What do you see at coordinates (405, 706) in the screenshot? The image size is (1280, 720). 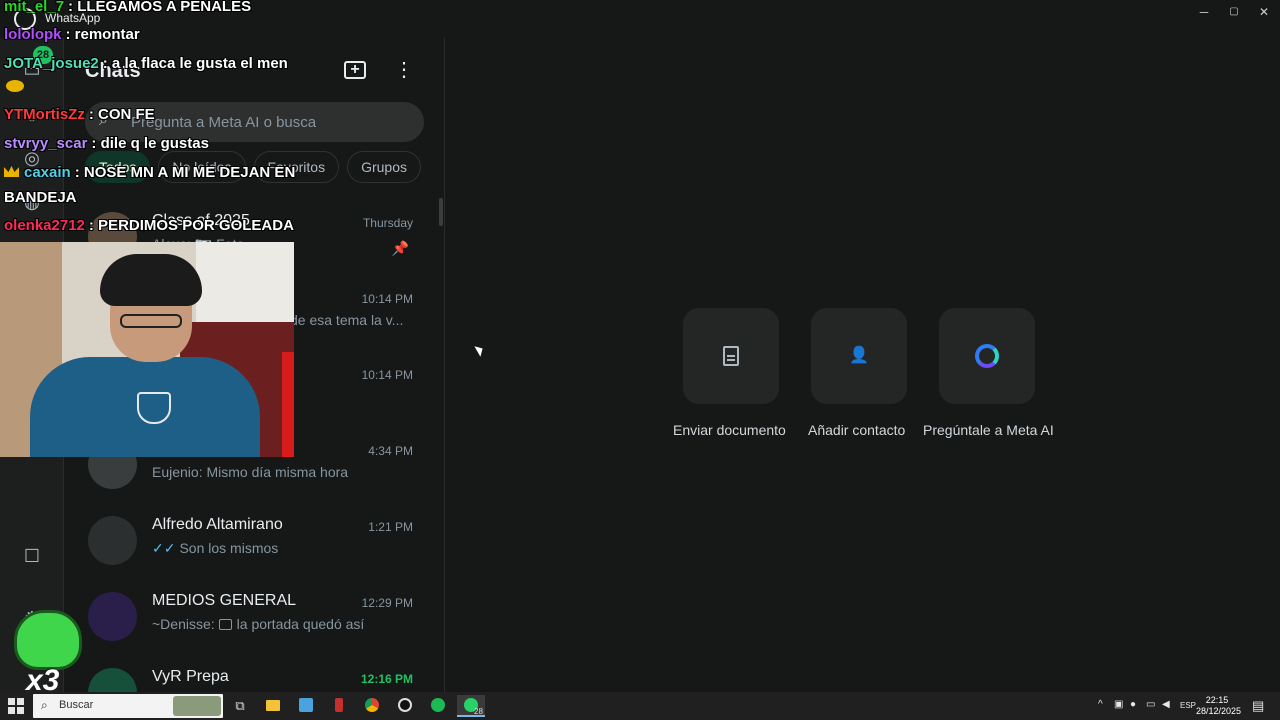 I see `obs-icon` at bounding box center [405, 706].